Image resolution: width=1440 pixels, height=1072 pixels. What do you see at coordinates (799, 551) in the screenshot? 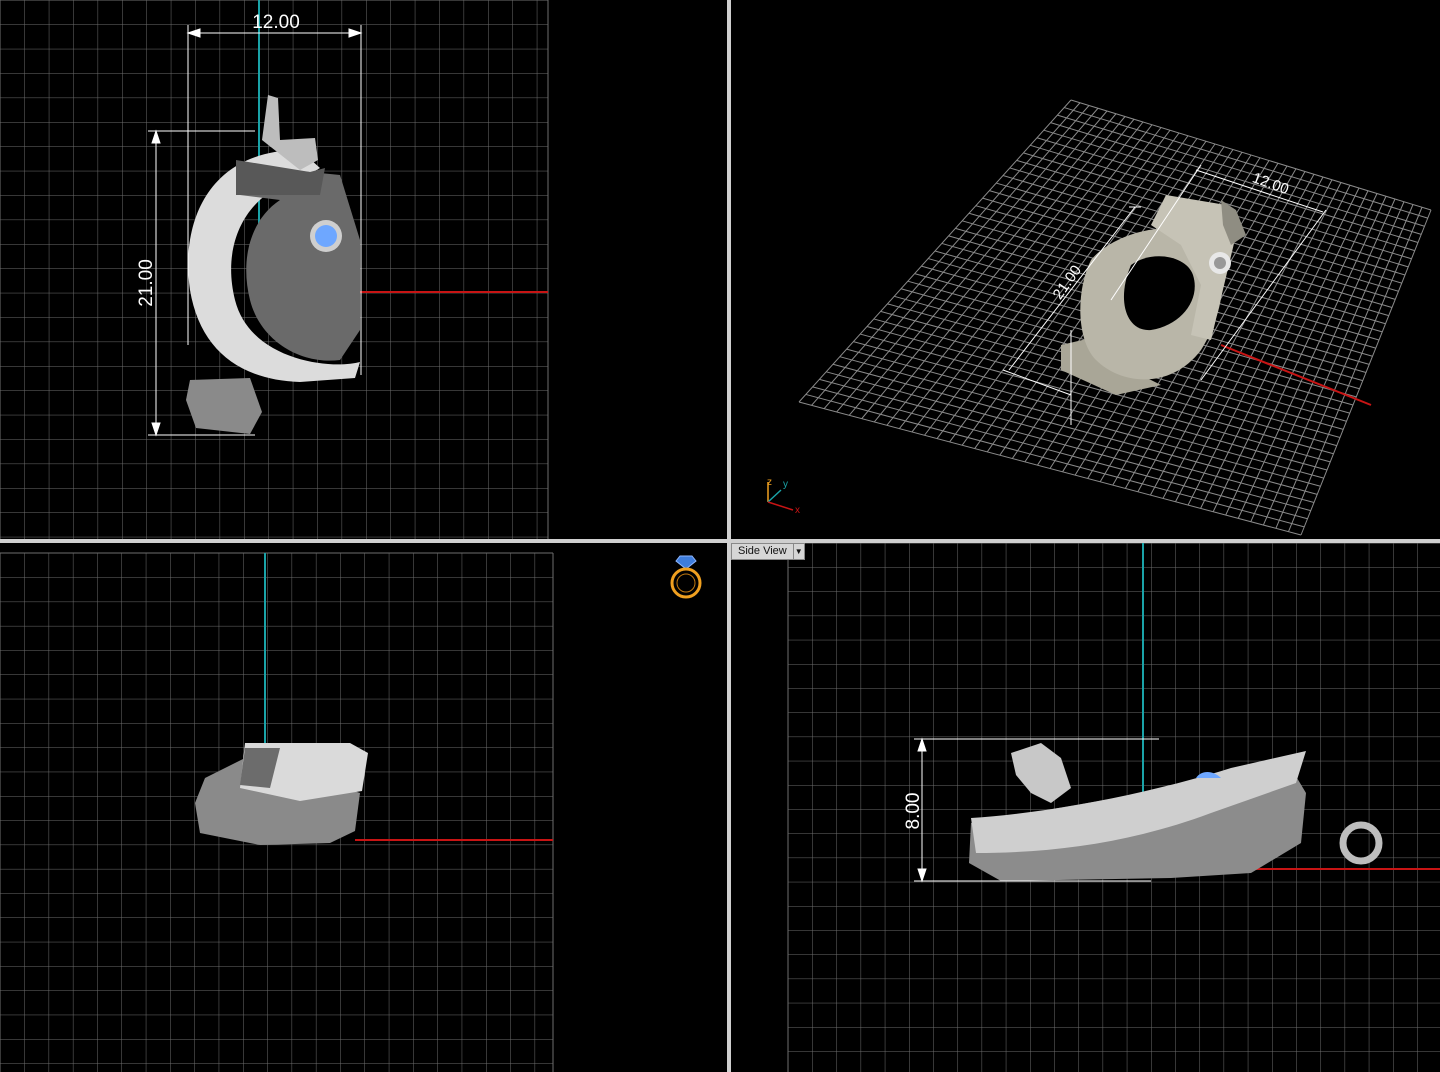
I see `chevron-down-icon: ▼` at bounding box center [799, 551].